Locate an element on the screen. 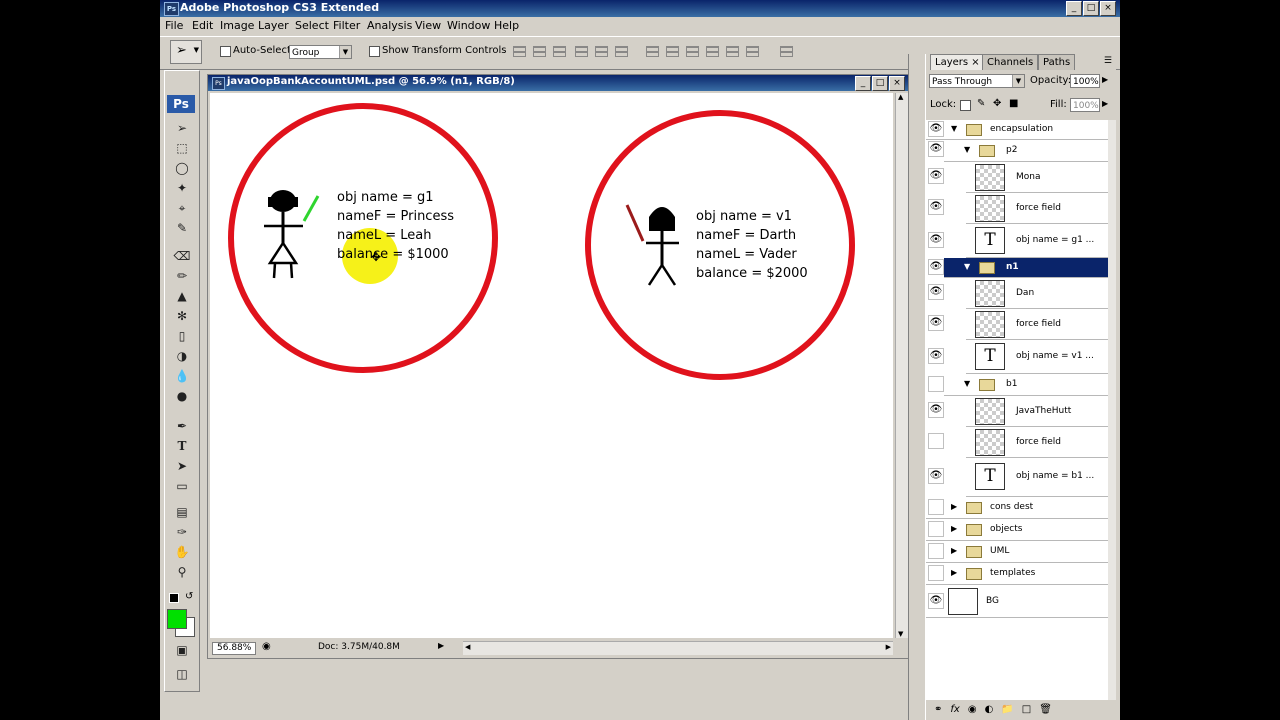  lock-all-icon: ■ is located at coordinates (1013, 103).